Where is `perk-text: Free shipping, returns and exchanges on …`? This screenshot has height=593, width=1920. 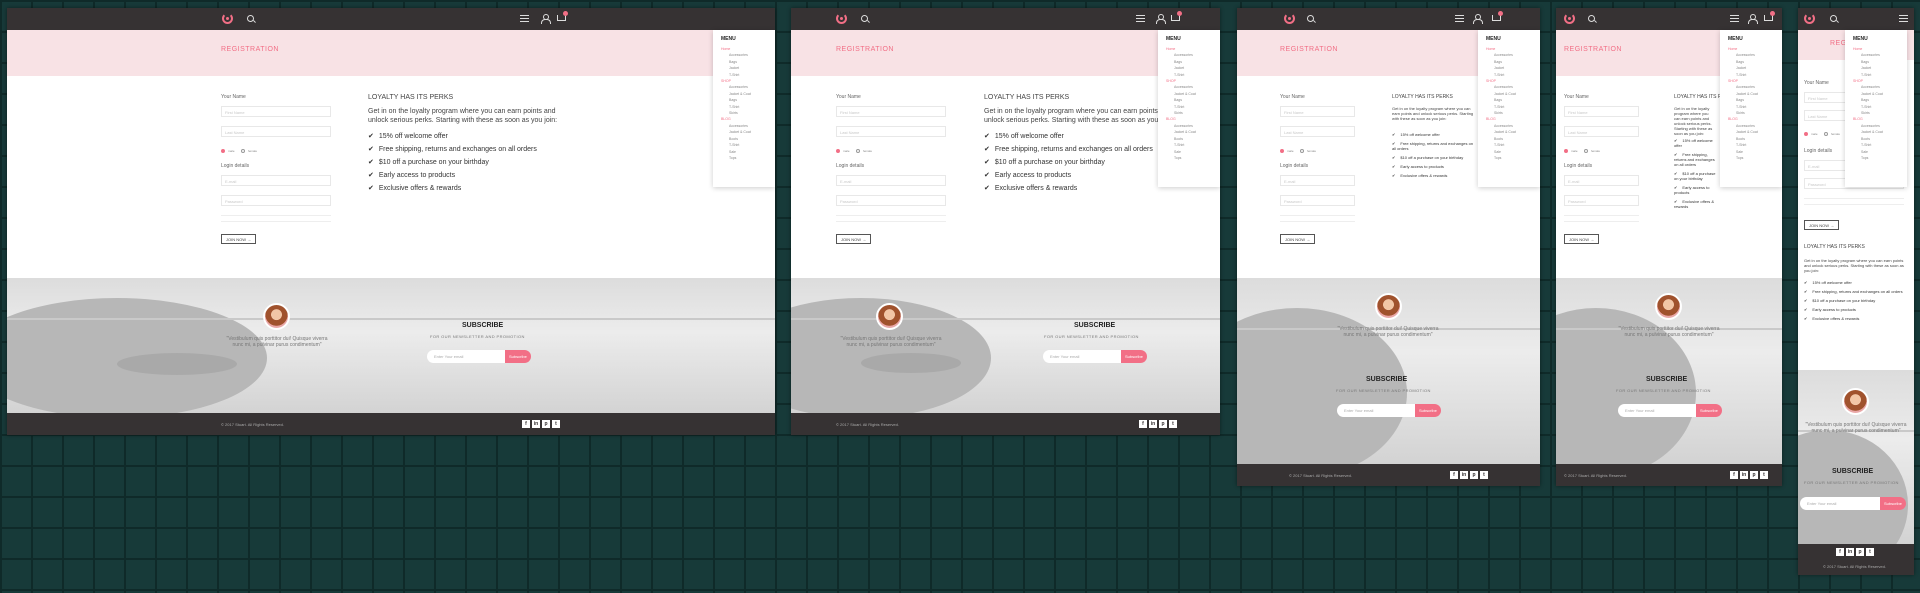 perk-text: Free shipping, returns and exchanges on … is located at coordinates (1433, 146).